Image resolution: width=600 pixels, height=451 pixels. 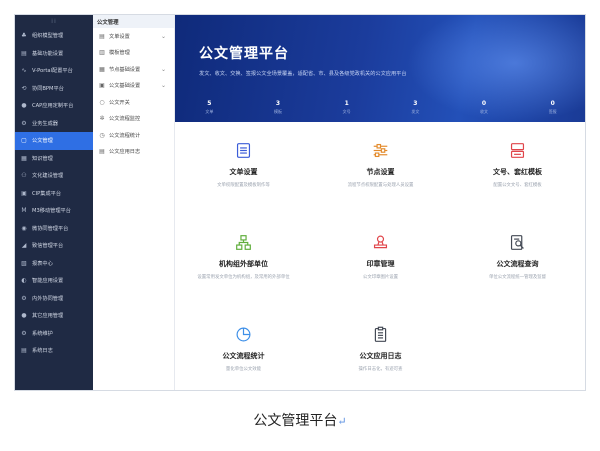 I want to click on zhixin-icon: ◢, so click(x=24, y=246).